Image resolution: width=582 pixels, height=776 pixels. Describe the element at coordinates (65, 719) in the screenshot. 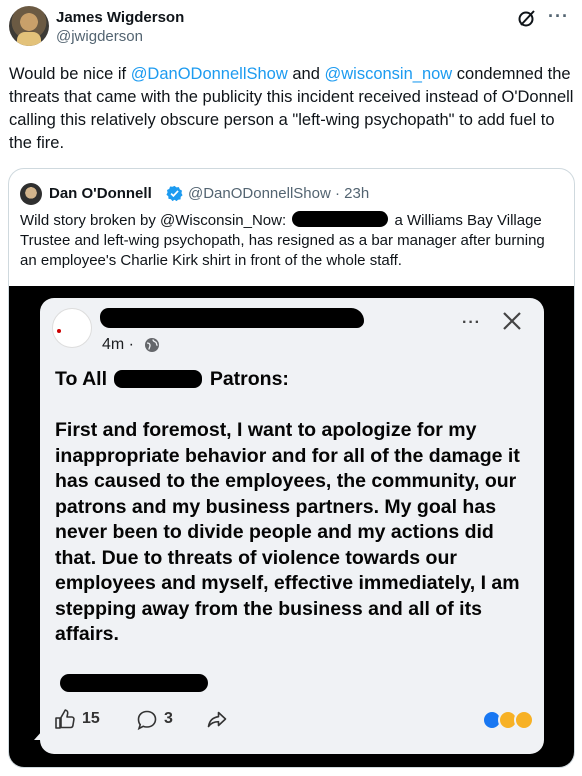

I see `thumbs-up-icon` at that location.